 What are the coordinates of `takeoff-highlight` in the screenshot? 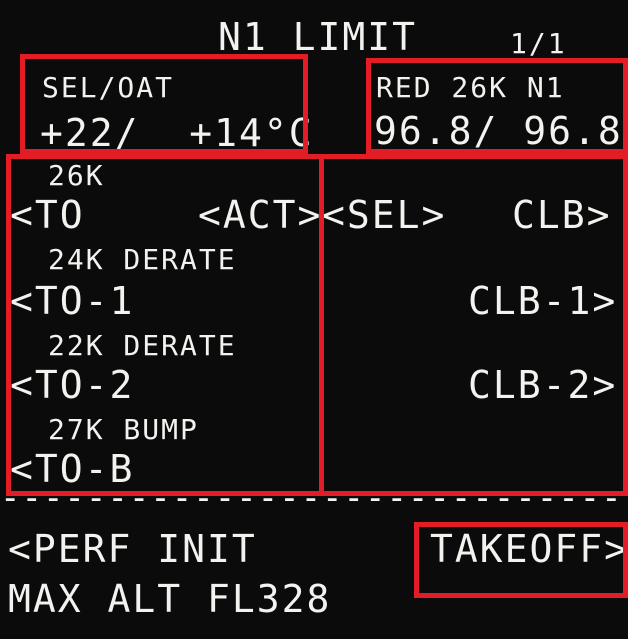 It's located at (521, 560).